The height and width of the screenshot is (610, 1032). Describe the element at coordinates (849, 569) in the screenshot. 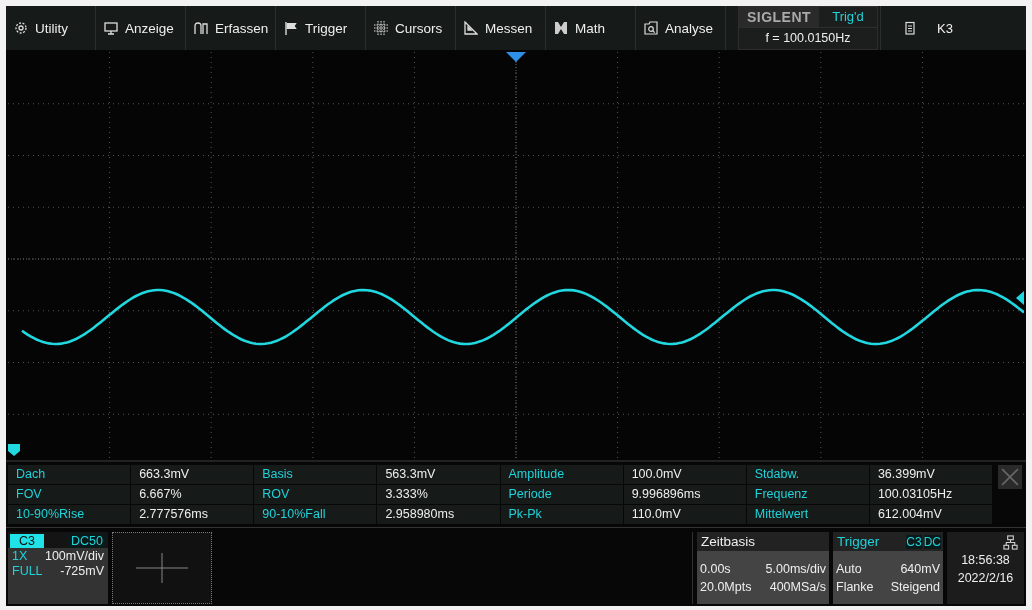

I see `trigger-mode: Auto` at that location.